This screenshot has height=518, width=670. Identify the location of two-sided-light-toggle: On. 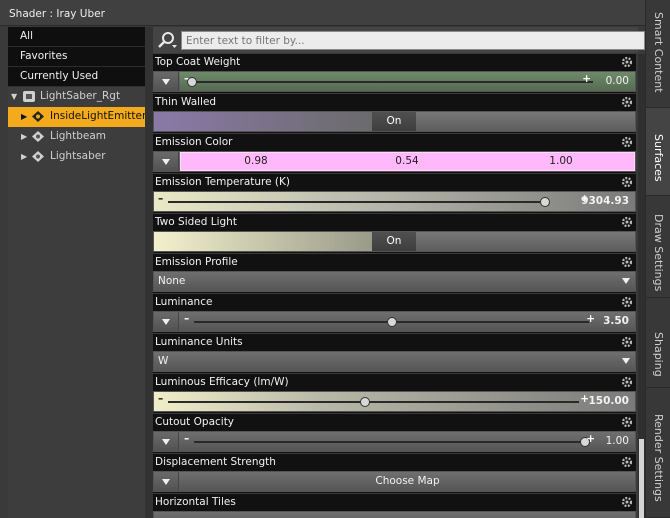
(394, 241).